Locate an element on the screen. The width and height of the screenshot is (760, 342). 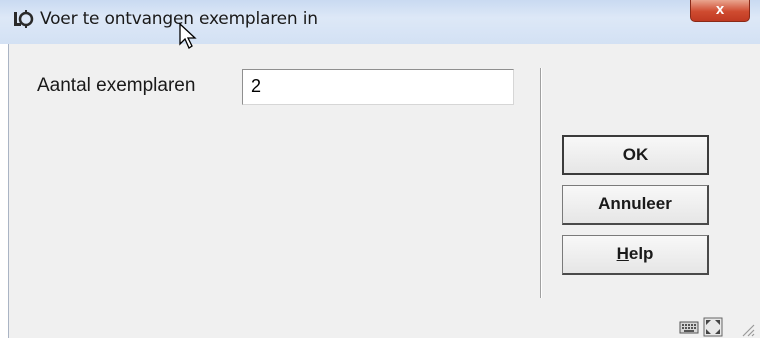
copies-input: 2 is located at coordinates (378, 87).